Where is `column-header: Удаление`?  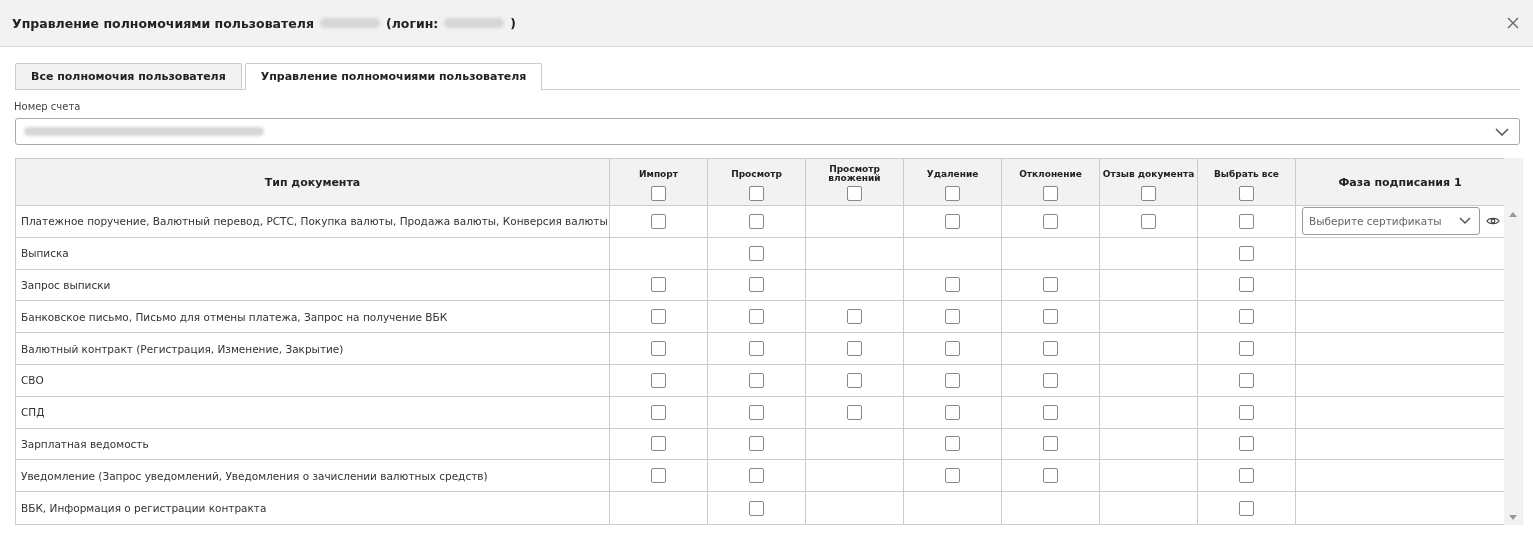 column-header: Удаление is located at coordinates (952, 174).